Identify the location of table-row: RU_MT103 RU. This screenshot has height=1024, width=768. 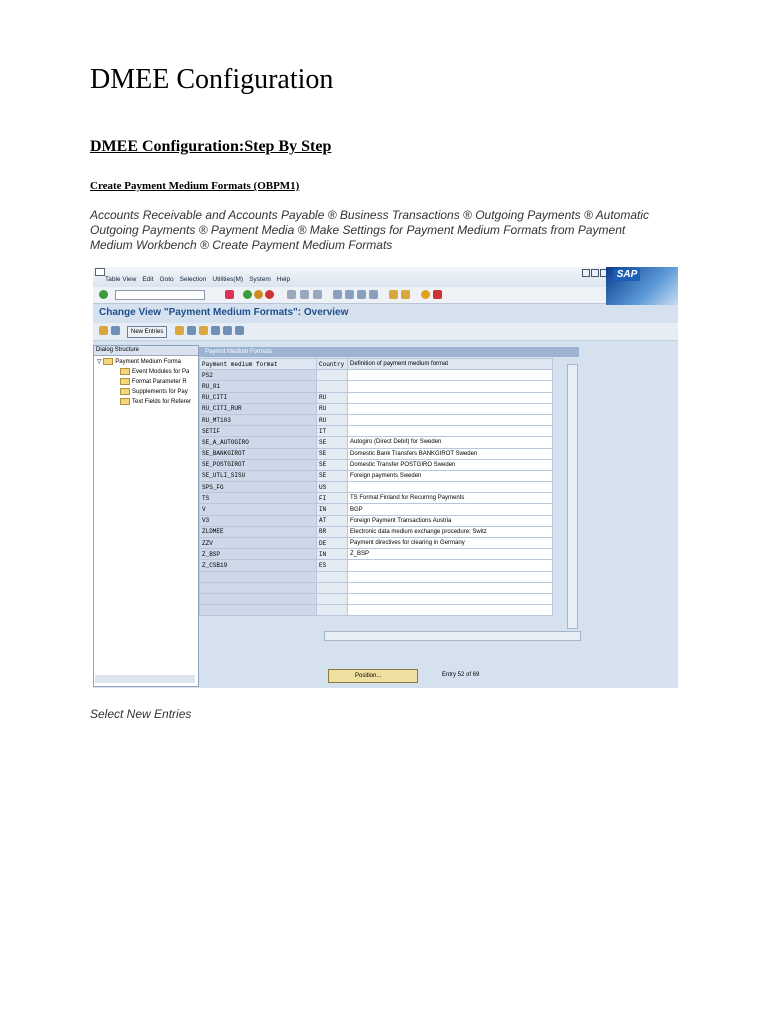
(376, 420).